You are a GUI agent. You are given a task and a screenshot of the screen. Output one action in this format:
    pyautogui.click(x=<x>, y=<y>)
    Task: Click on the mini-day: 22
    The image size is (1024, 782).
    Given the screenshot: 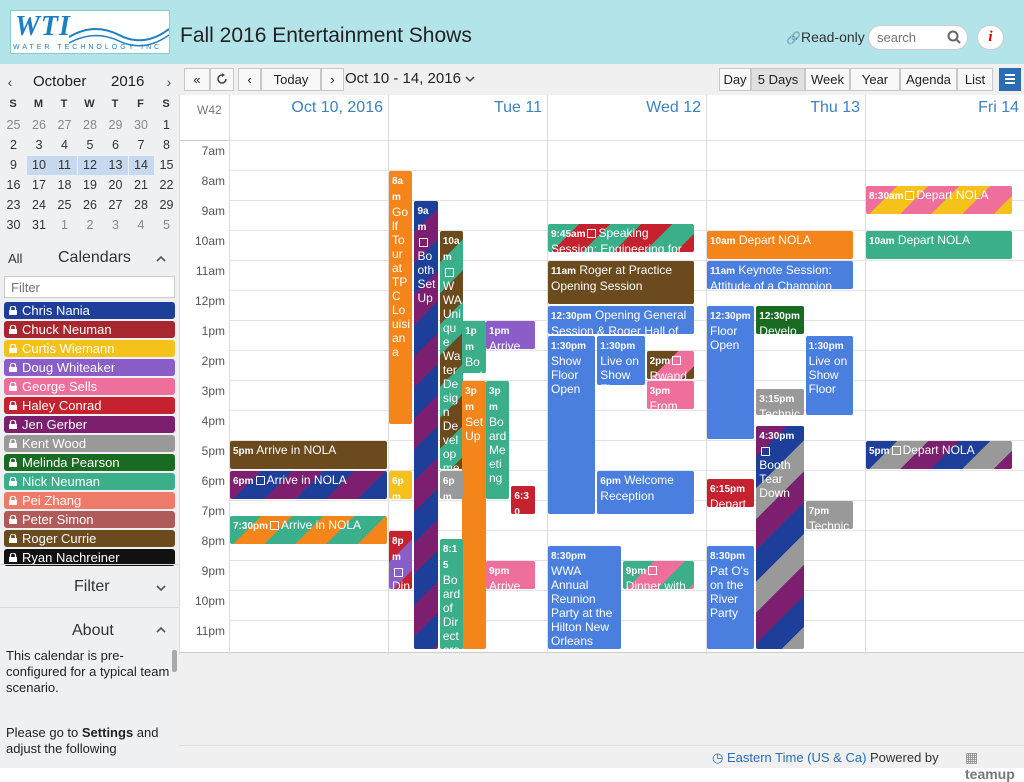 What is the action you would take?
    pyautogui.click(x=166, y=185)
    